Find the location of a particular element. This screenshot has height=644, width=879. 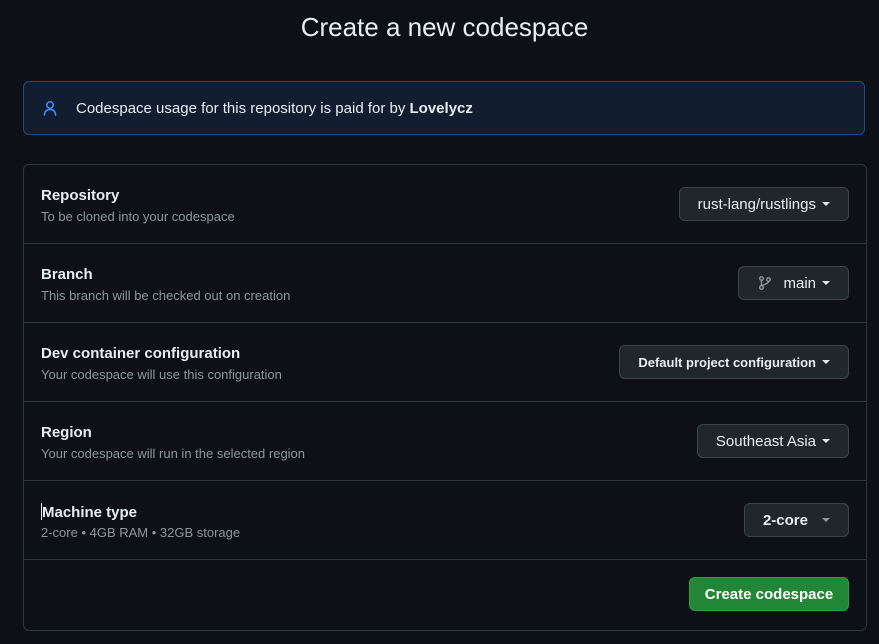

repository-title: Repository is located at coordinates (80, 195).